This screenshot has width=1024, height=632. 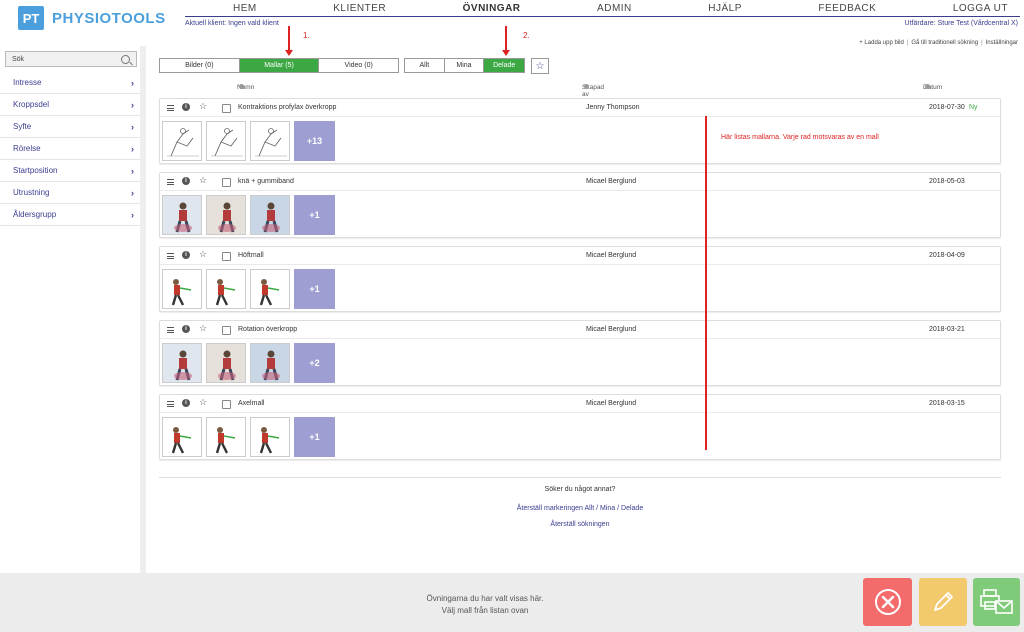 I want to click on more-exercises-tile: +2, so click(x=314, y=363).